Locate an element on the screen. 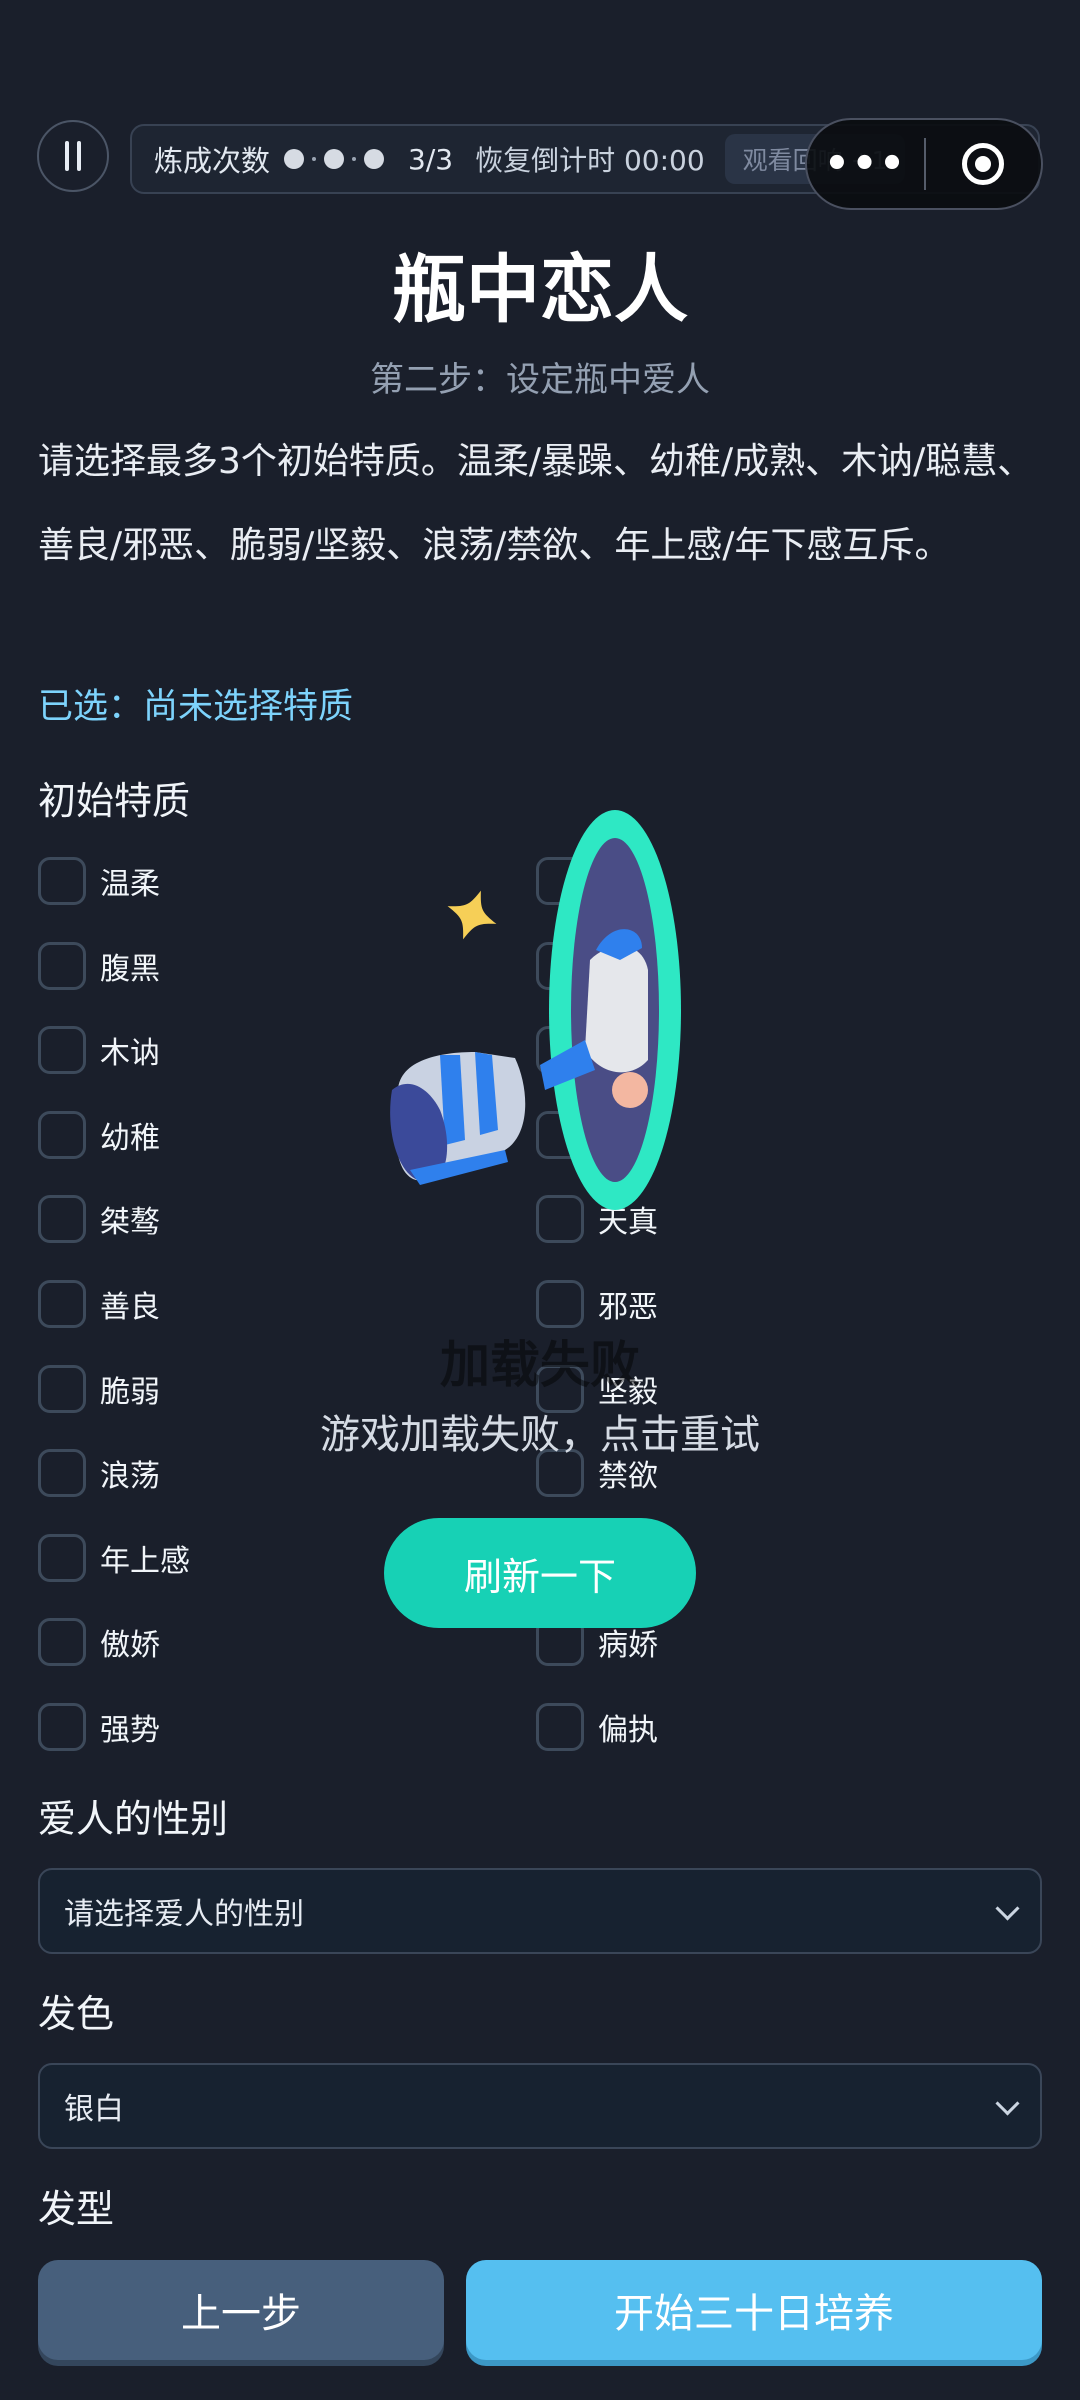 This screenshot has width=1080, height=2400. trait-label: 偏执 is located at coordinates (628, 1730).